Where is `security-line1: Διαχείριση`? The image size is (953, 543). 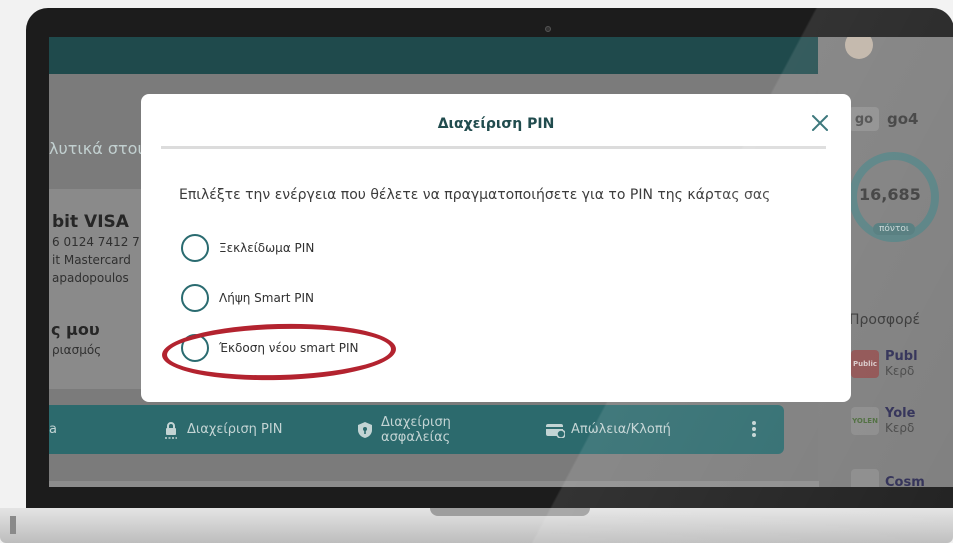 security-line1: Διαχείριση is located at coordinates (416, 422).